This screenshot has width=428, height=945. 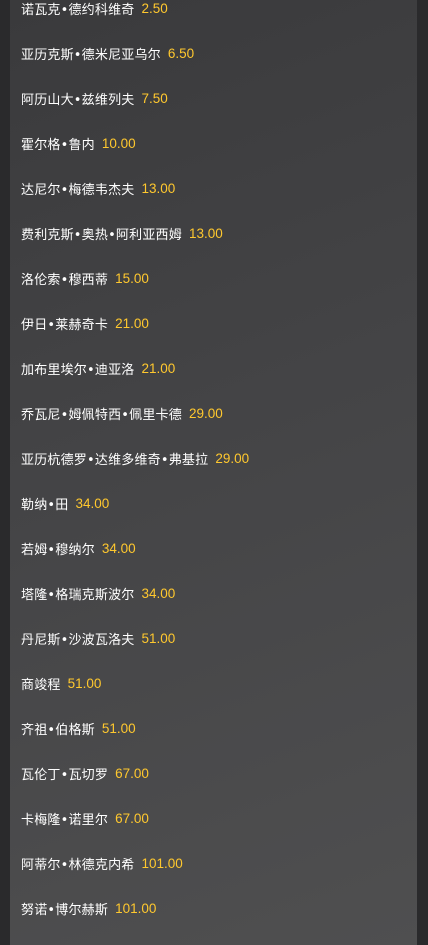 What do you see at coordinates (213, 15) in the screenshot?
I see `list-item: 诺瓦克•德约科维奇 2.50` at bounding box center [213, 15].